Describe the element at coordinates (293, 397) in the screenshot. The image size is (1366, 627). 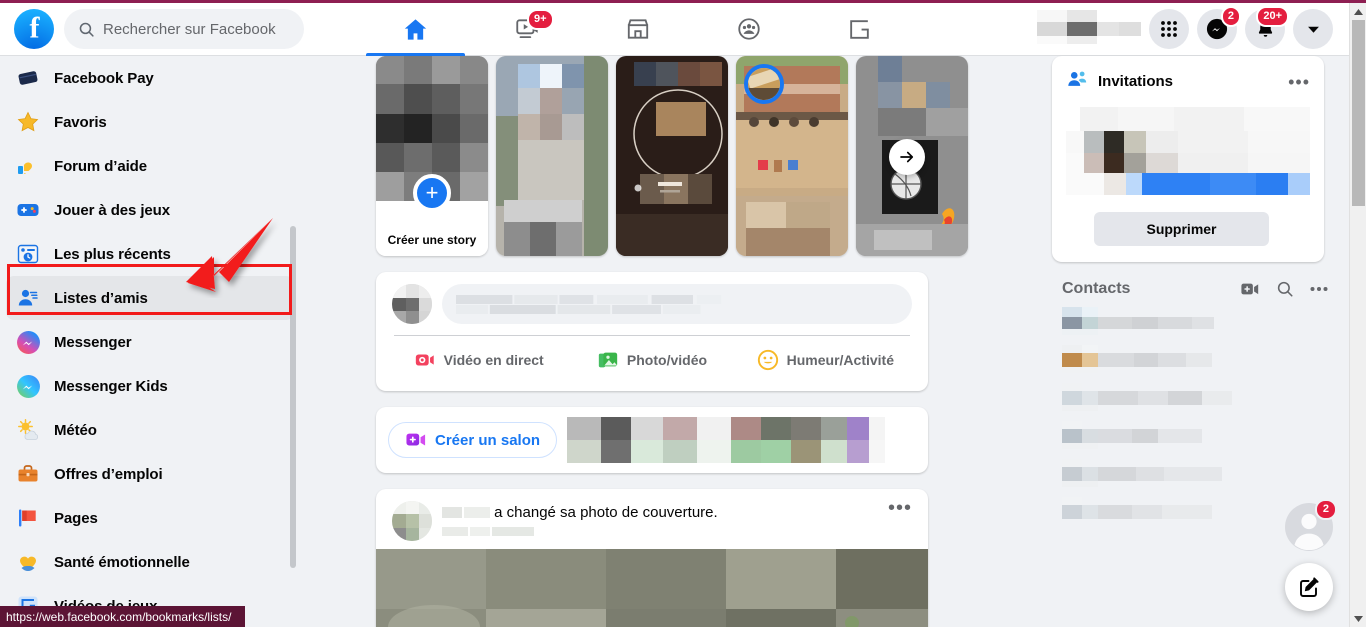
I see `sidebar-scrollbar` at that location.